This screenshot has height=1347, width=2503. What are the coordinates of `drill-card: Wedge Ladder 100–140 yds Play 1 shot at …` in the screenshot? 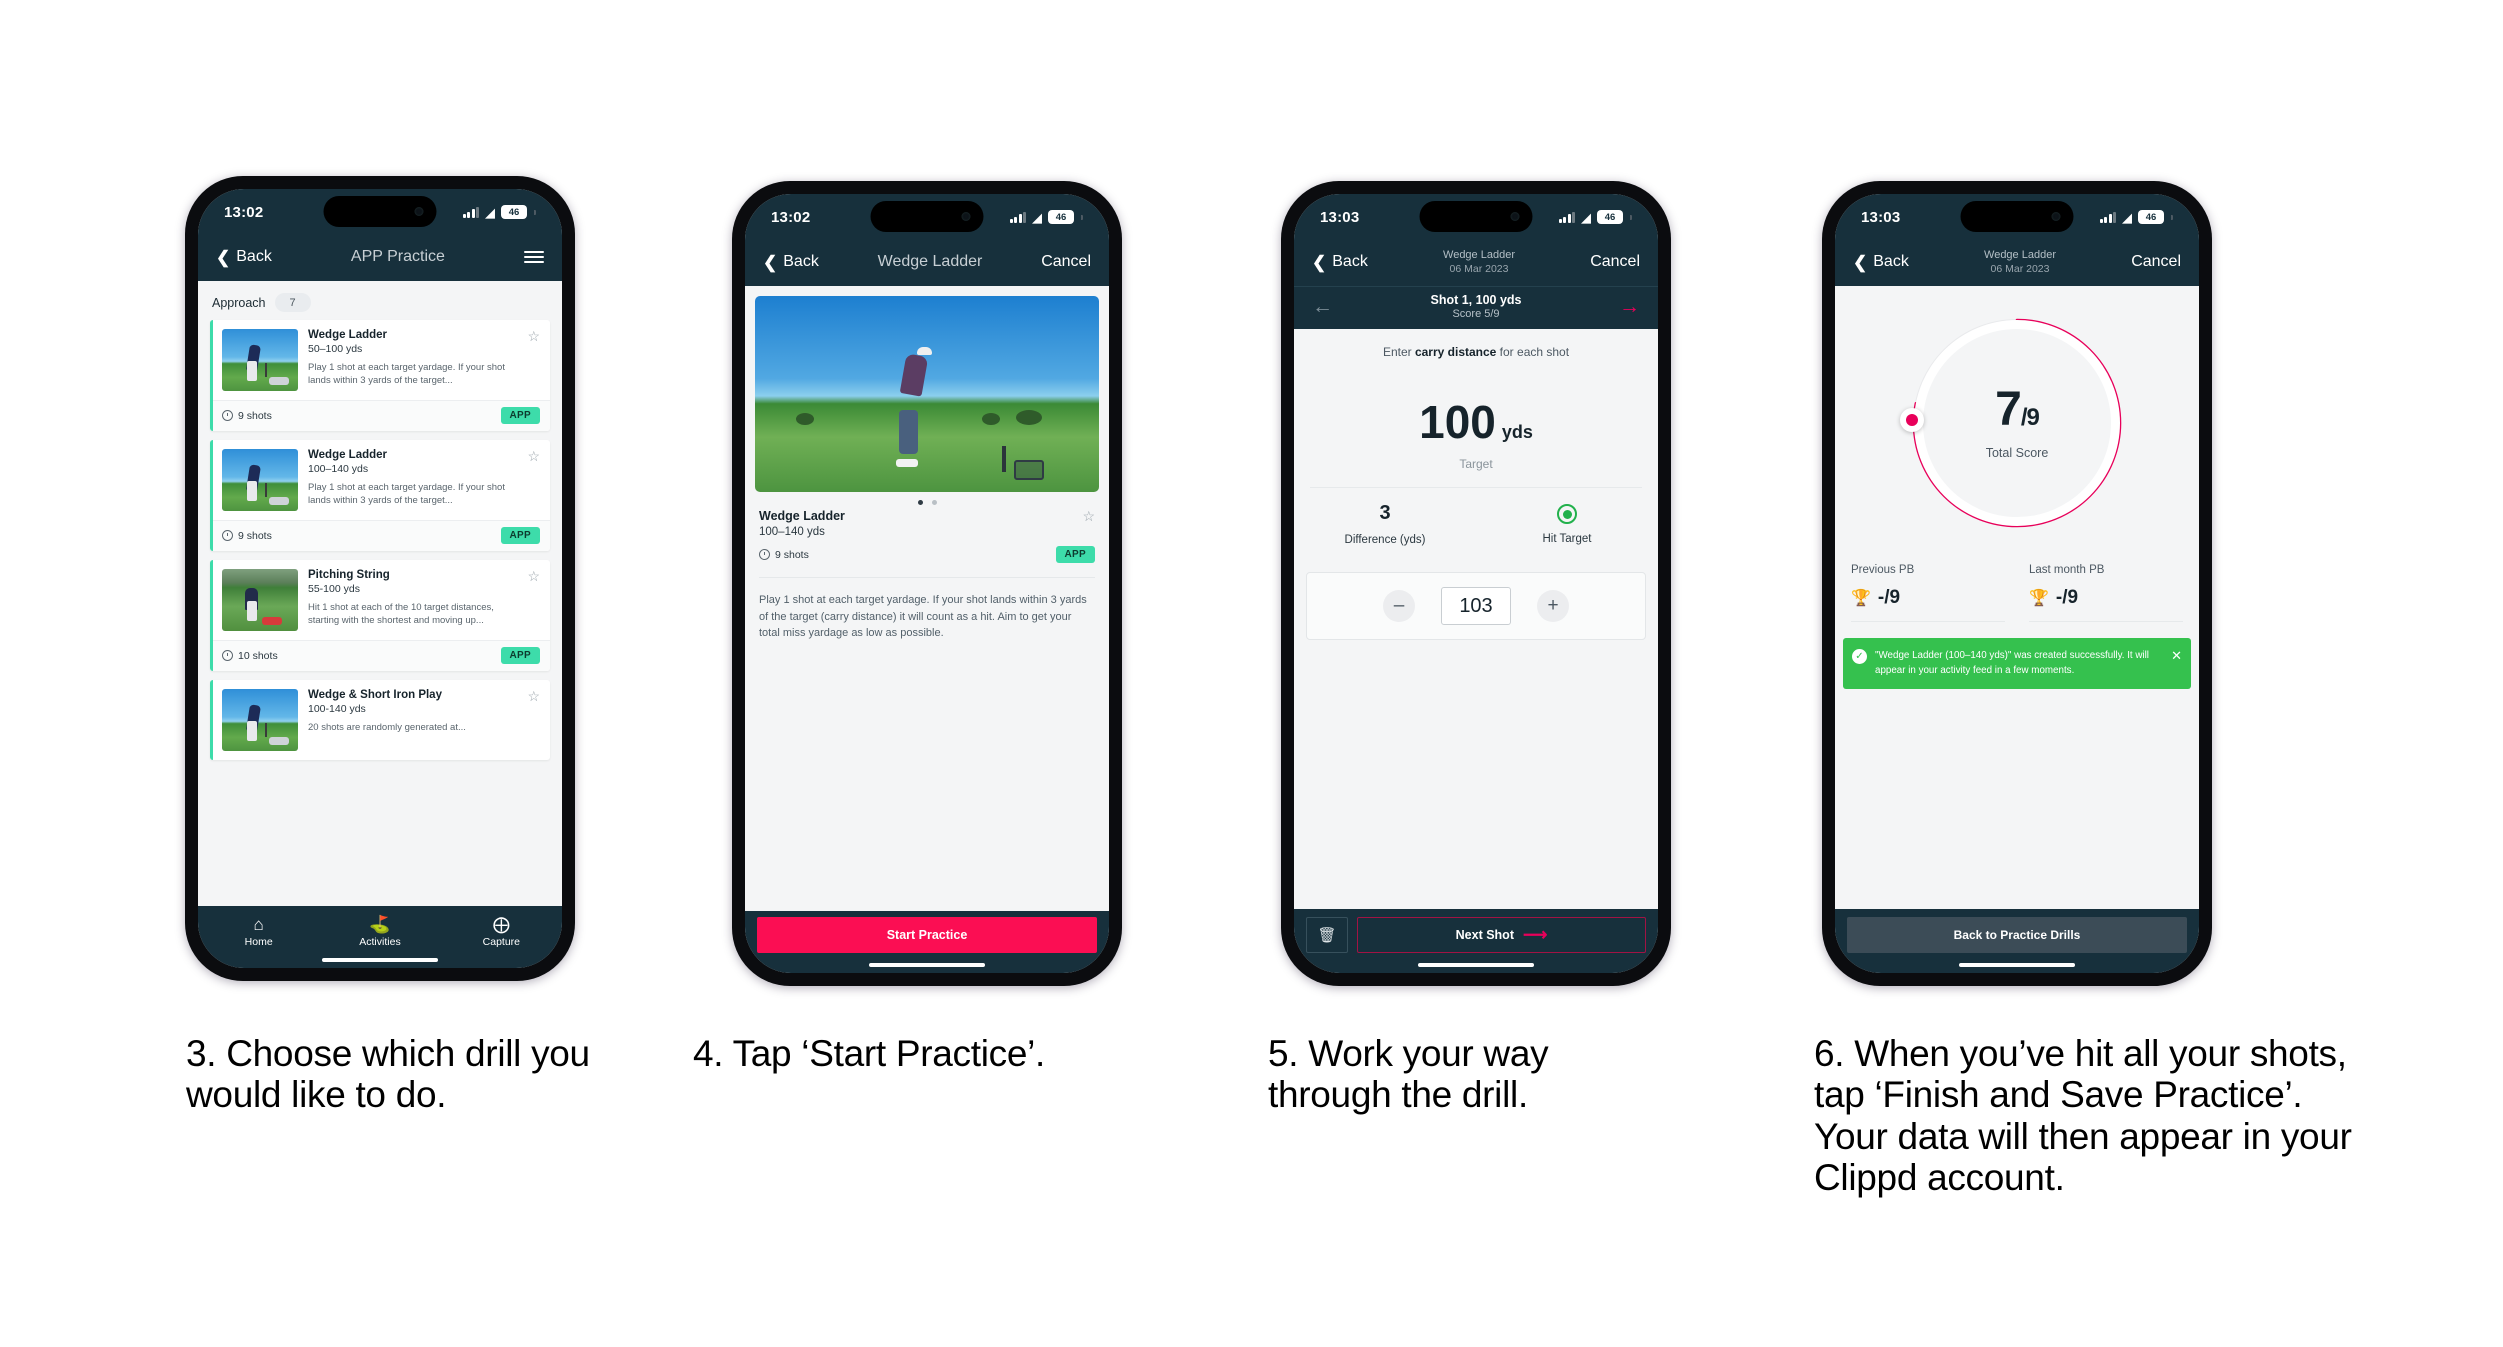 It's located at (380, 495).